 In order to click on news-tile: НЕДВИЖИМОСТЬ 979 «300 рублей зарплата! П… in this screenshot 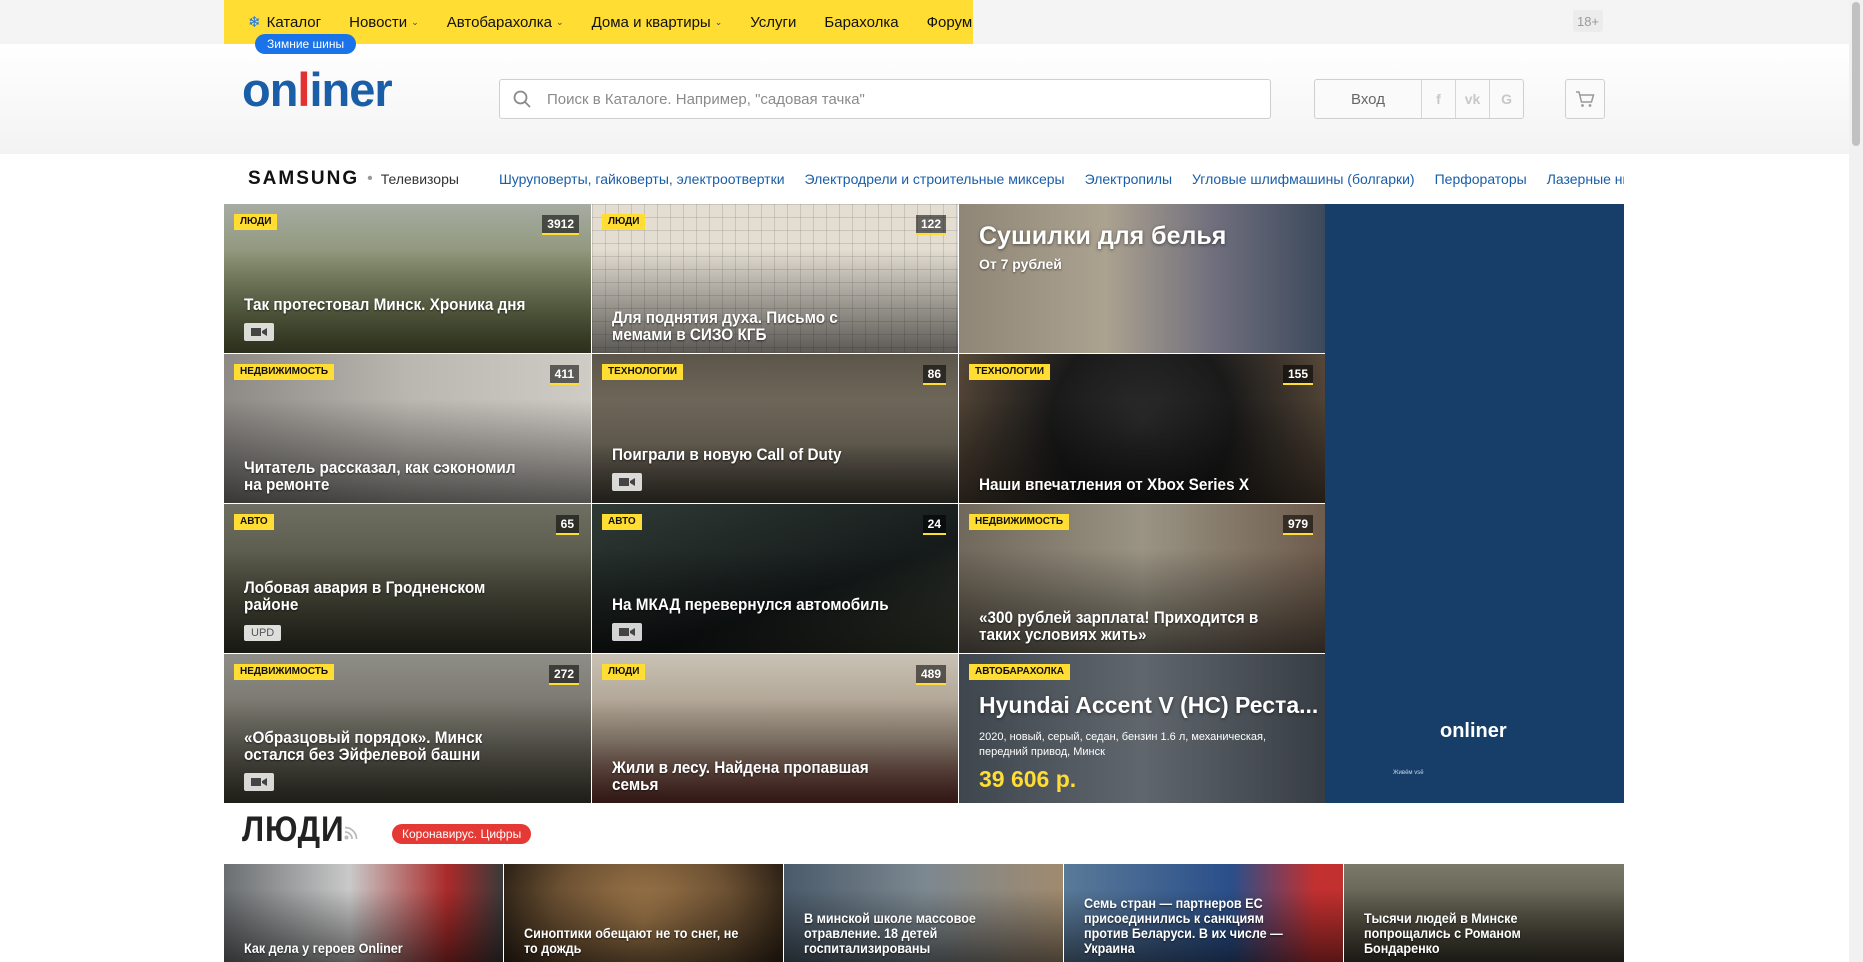, I will do `click(1142, 578)`.